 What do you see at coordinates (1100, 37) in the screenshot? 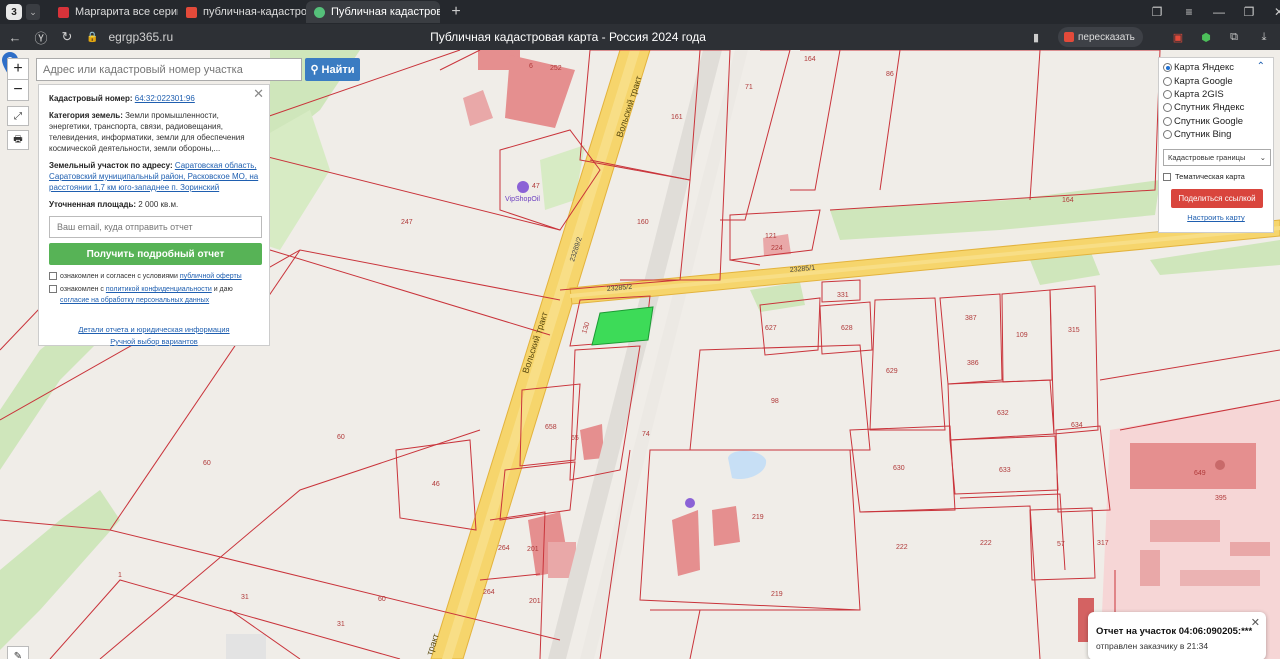
I see `retell-button: пересказать` at bounding box center [1100, 37].